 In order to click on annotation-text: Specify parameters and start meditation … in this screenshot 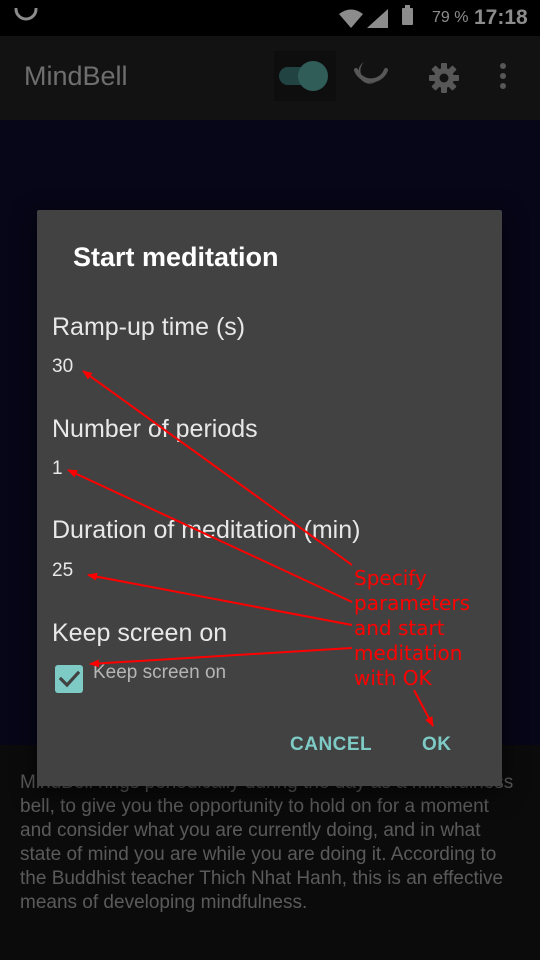, I will do `click(424, 628)`.